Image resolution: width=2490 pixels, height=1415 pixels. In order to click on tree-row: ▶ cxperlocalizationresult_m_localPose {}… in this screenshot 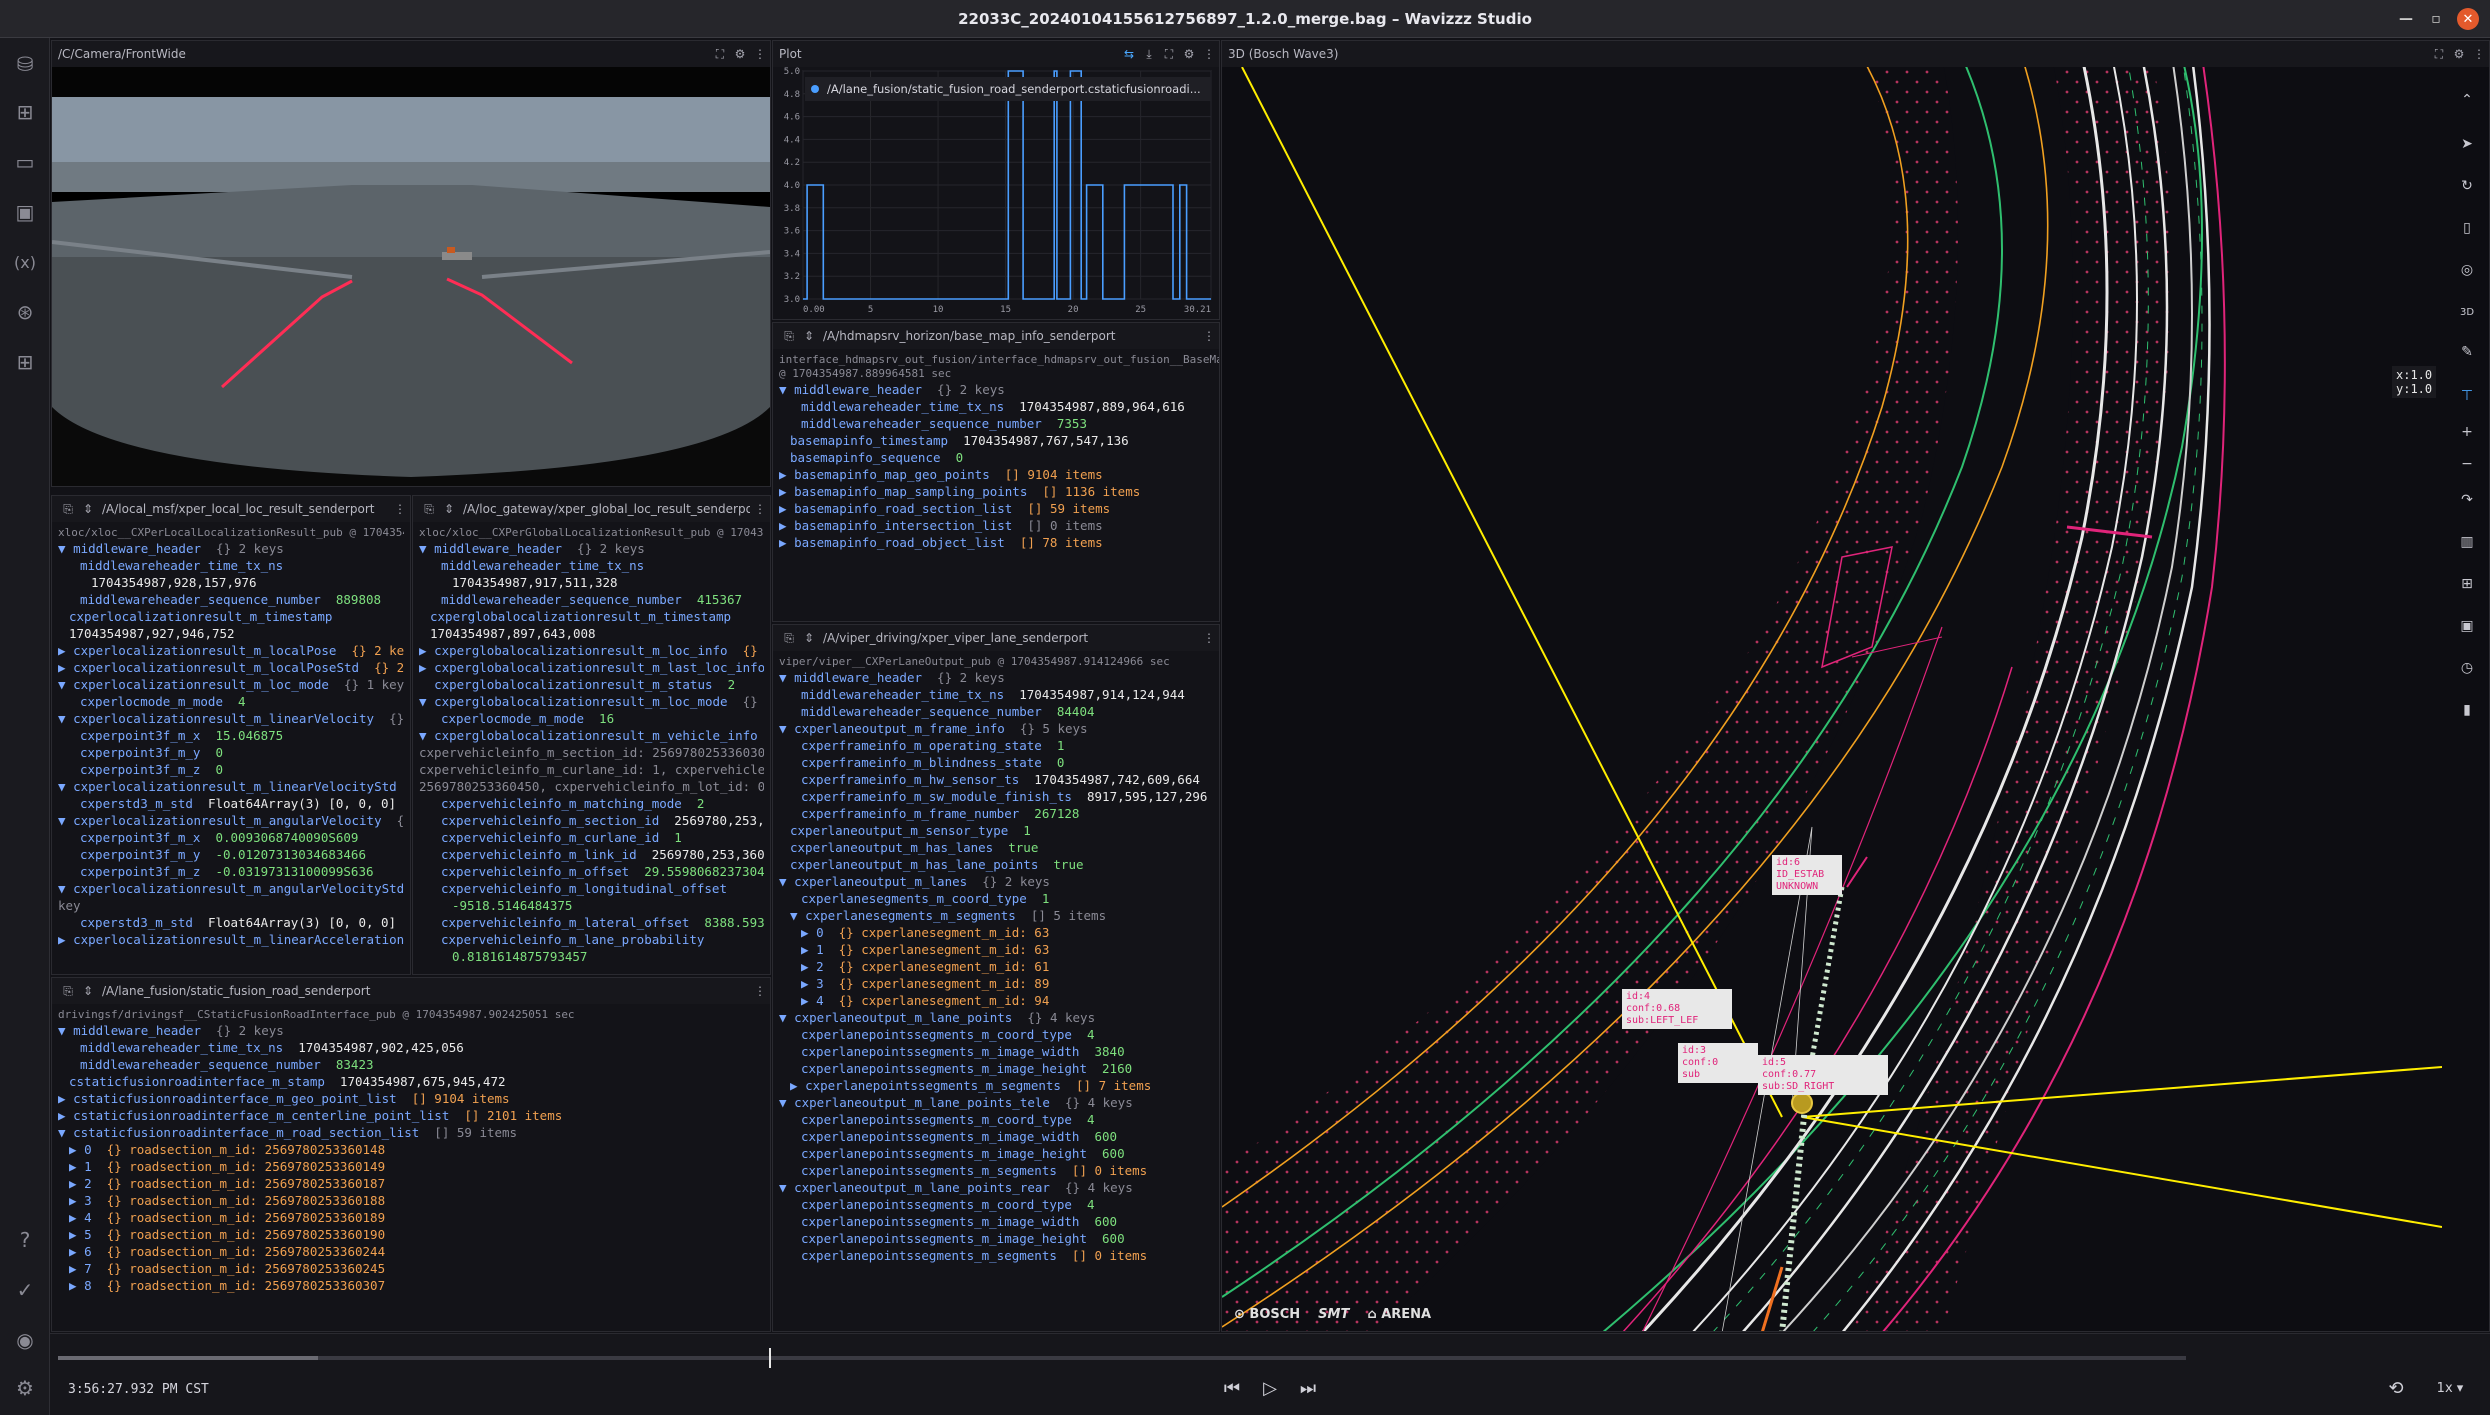, I will do `click(231, 650)`.